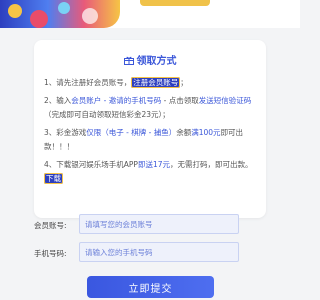 This screenshot has height=300, width=320. Describe the element at coordinates (175, 3) in the screenshot. I see `banner-decoration` at that location.